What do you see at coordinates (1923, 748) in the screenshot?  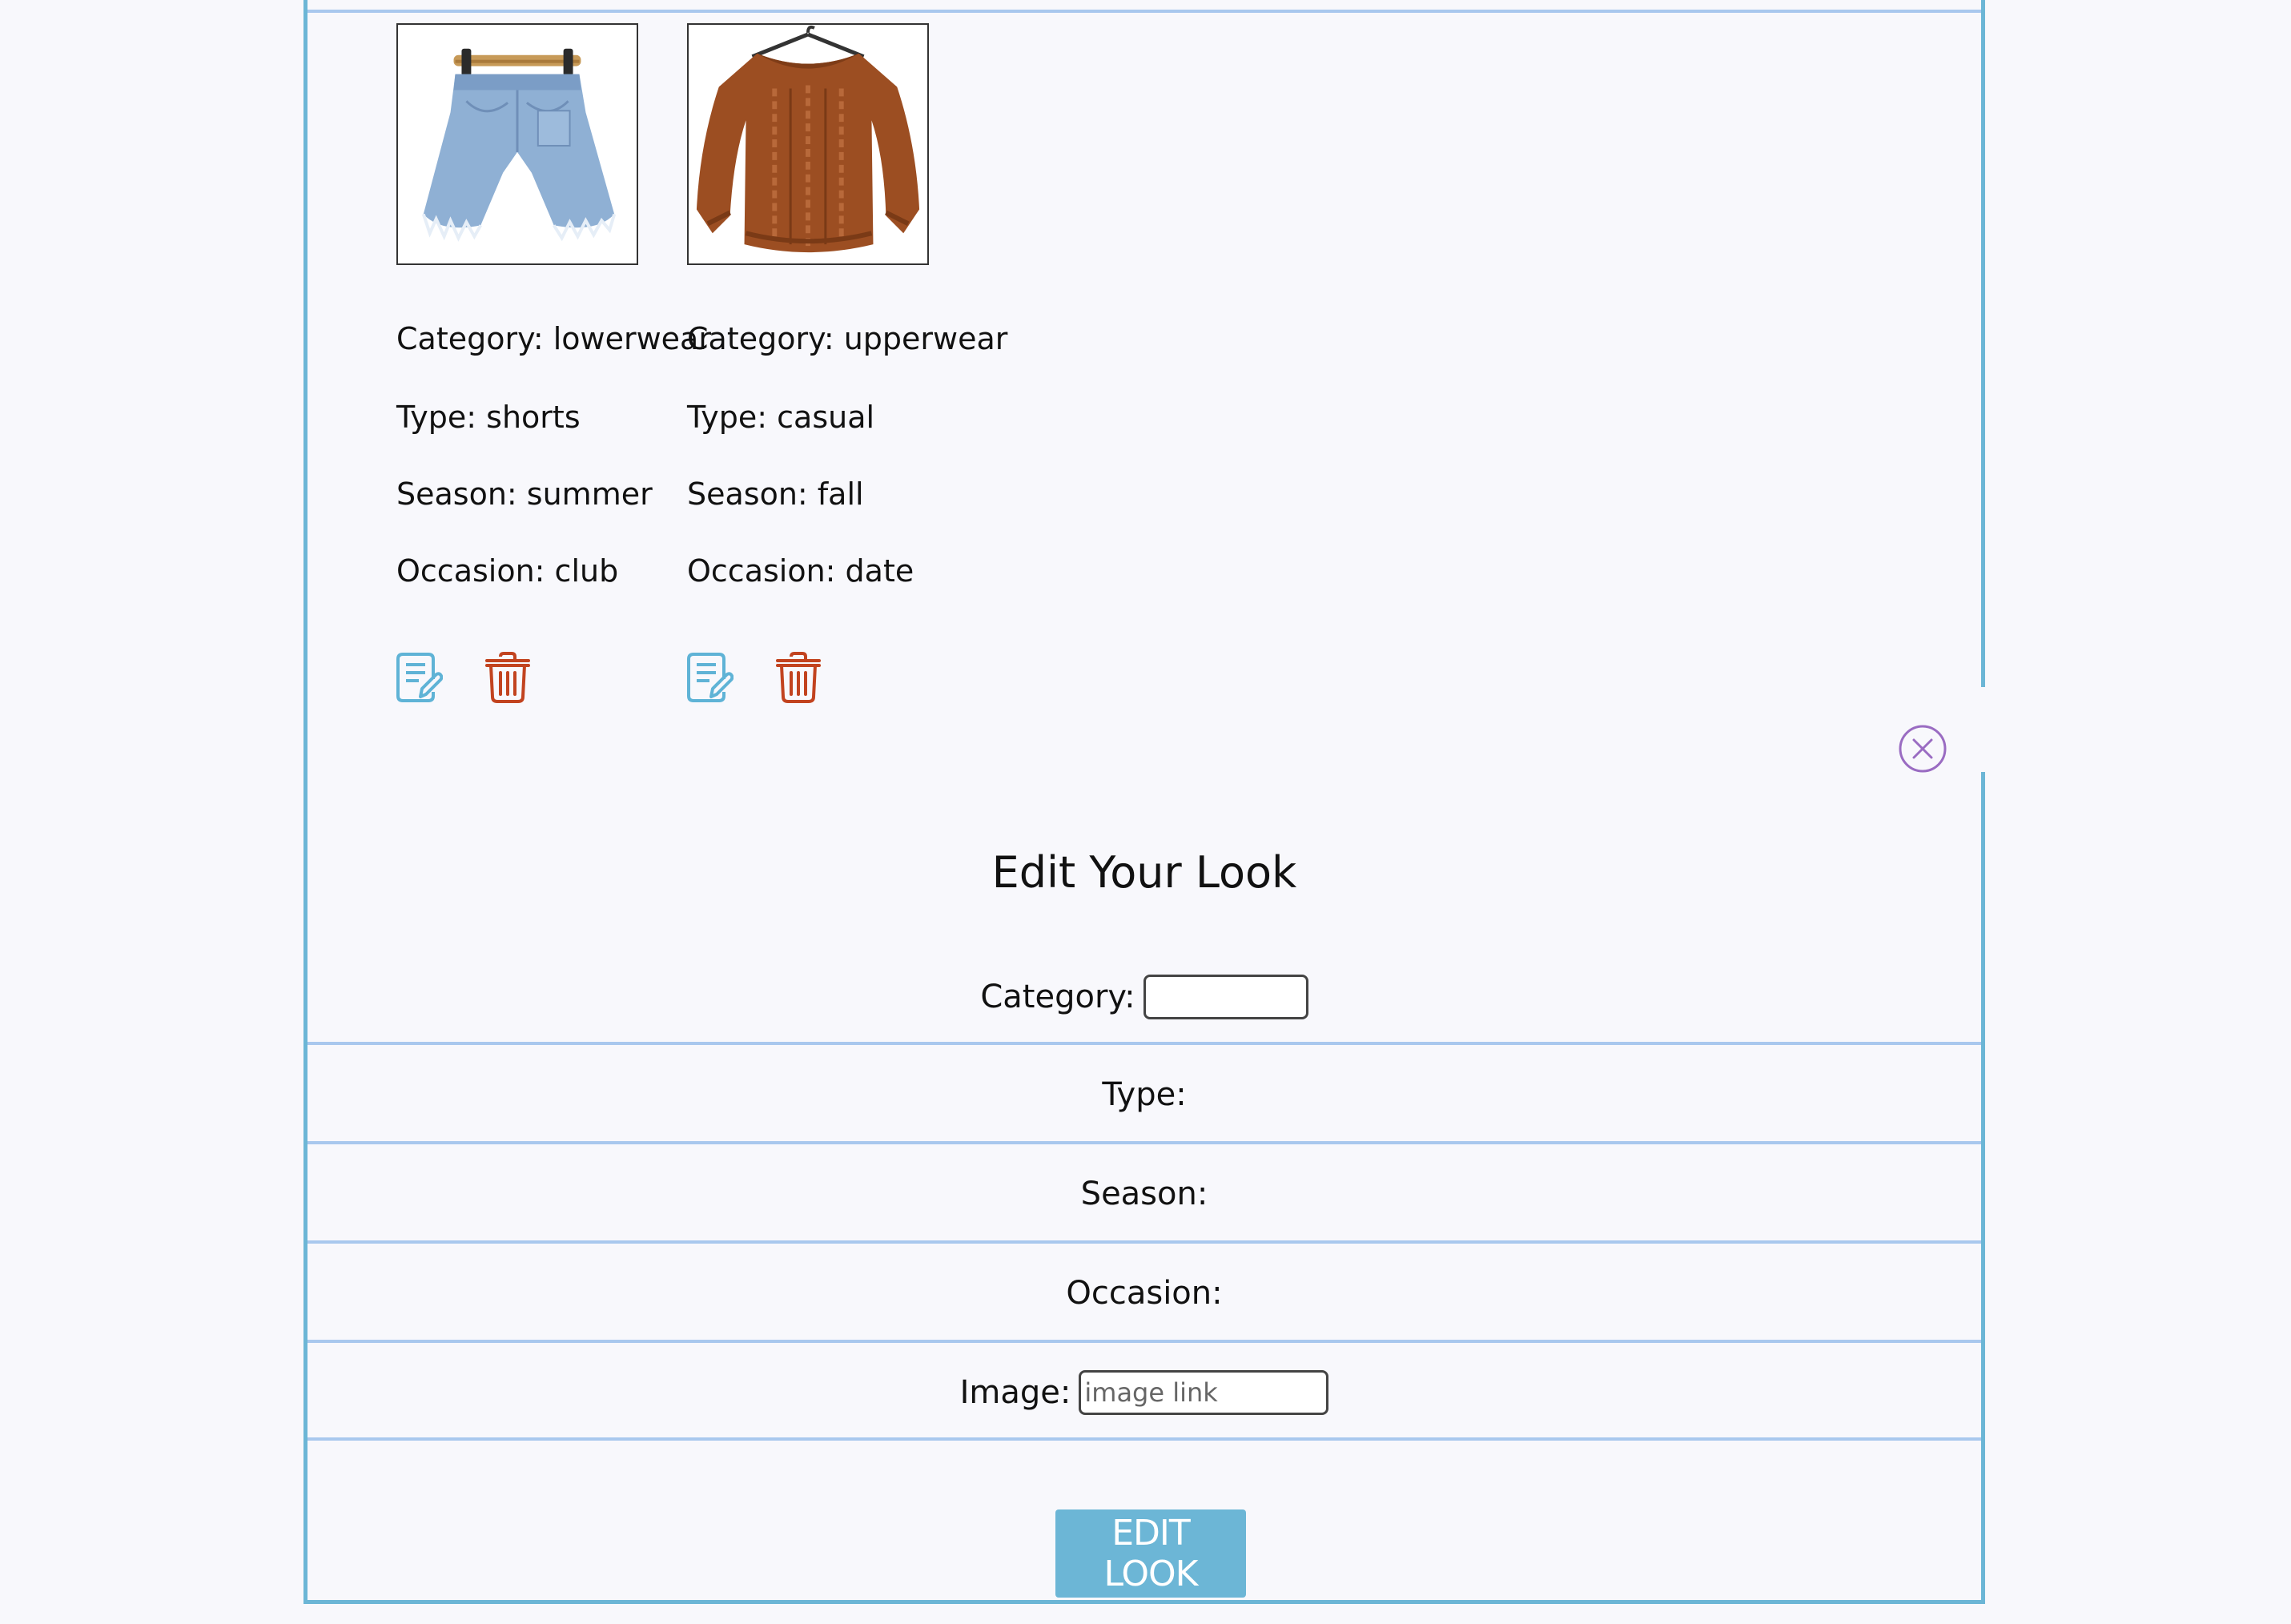 I see `close-circle-icon` at bounding box center [1923, 748].